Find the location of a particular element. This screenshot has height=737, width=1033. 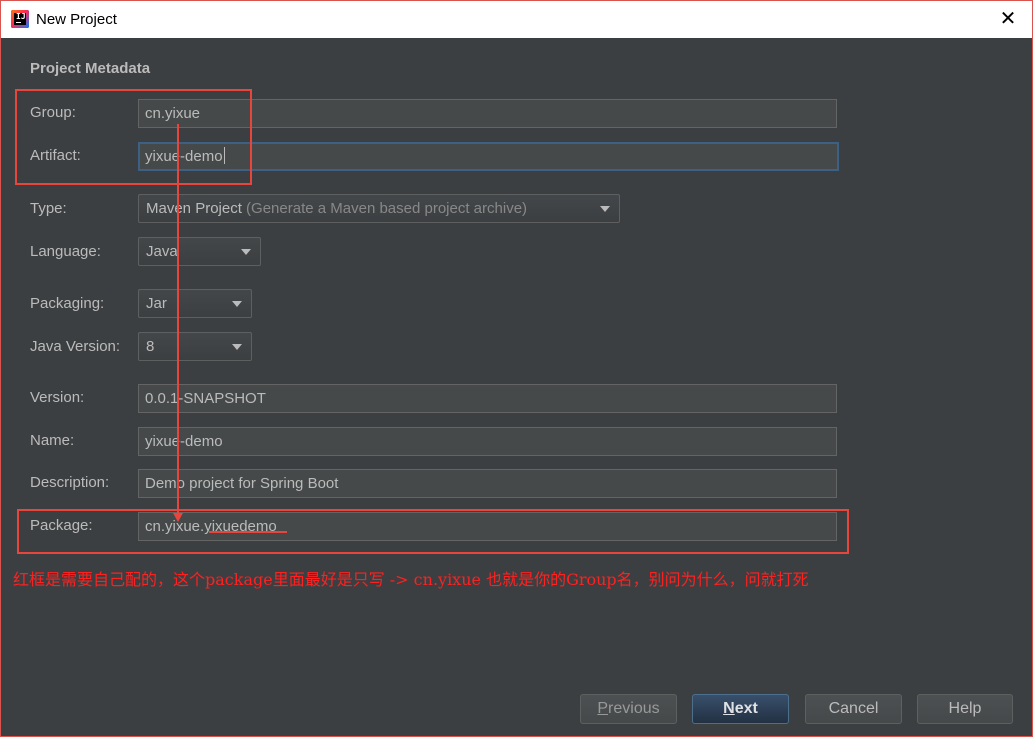

type-value: Maven Project is located at coordinates (194, 208).